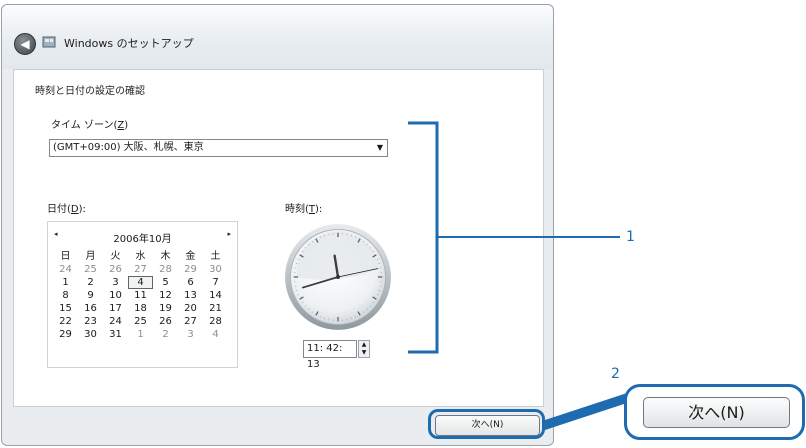 This screenshot has height=448, width=806. I want to click on zoomed-next-button: 次へ(N), so click(716, 412).